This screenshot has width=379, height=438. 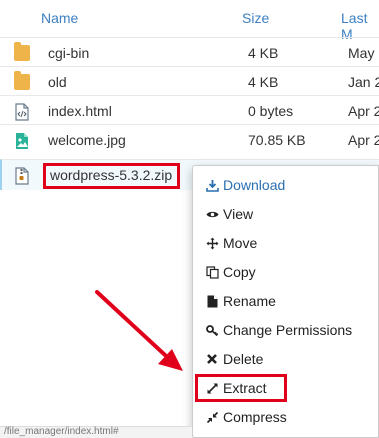 What do you see at coordinates (139, 330) in the screenshot?
I see `annotation-arrow` at bounding box center [139, 330].